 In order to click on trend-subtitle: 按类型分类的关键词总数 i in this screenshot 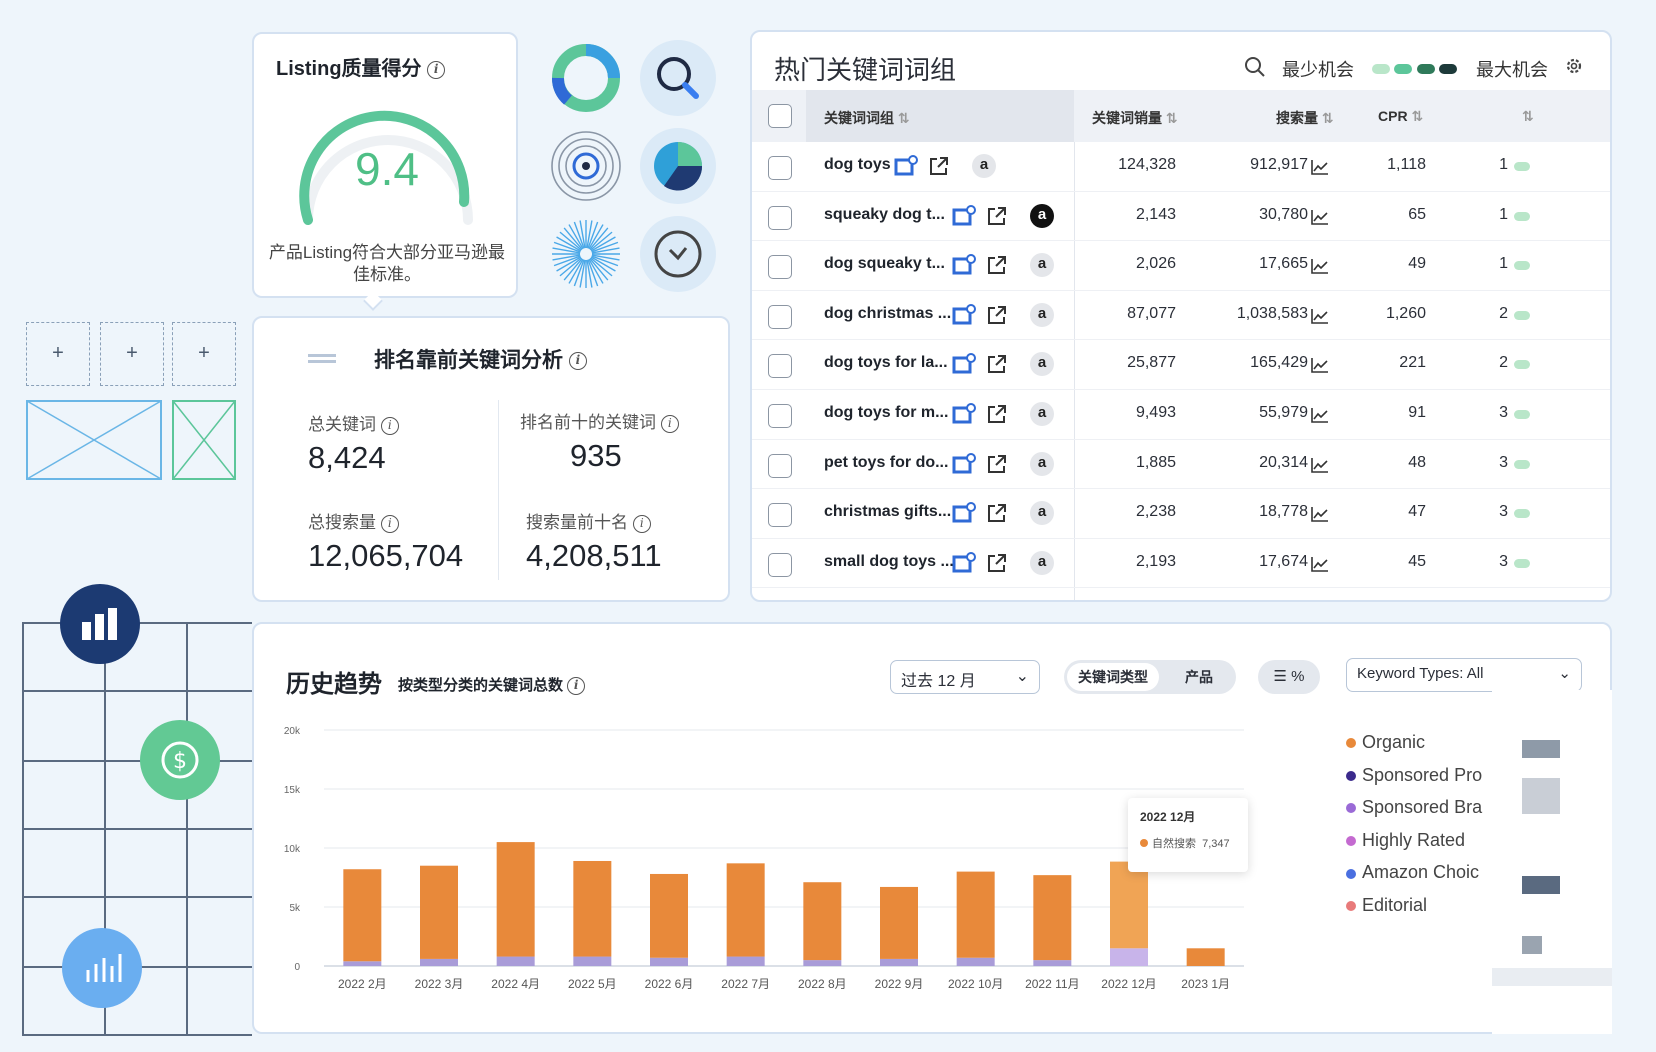, I will do `click(492, 685)`.